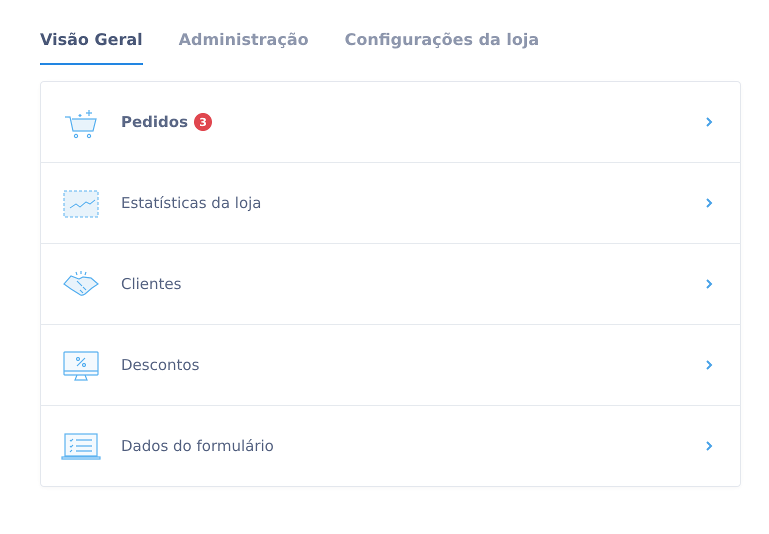 The image size is (769, 534). What do you see at coordinates (91, 47) in the screenshot?
I see `tab: Visão Geral` at bounding box center [91, 47].